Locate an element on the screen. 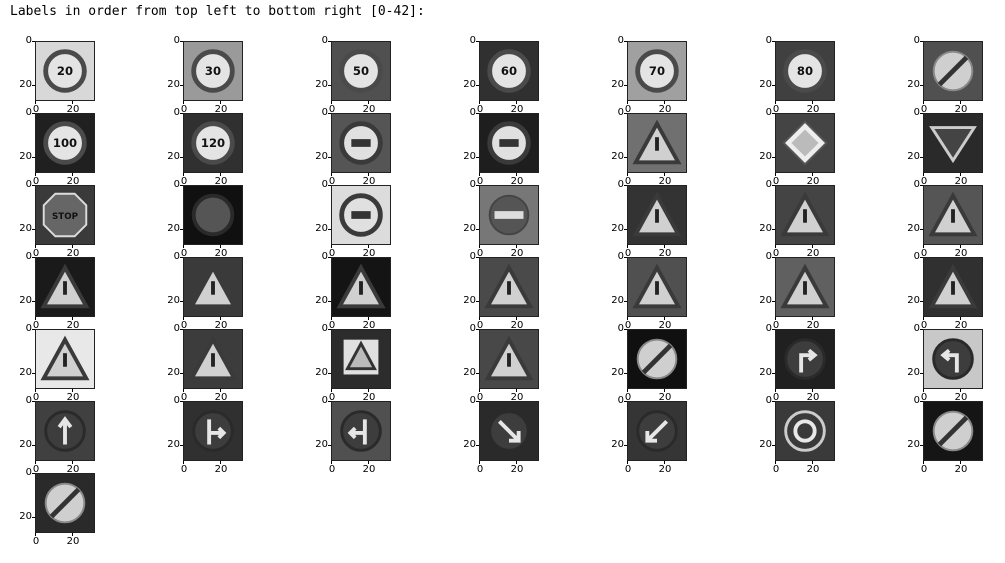  x-tick-label: 20 is located at coordinates (813, 469).